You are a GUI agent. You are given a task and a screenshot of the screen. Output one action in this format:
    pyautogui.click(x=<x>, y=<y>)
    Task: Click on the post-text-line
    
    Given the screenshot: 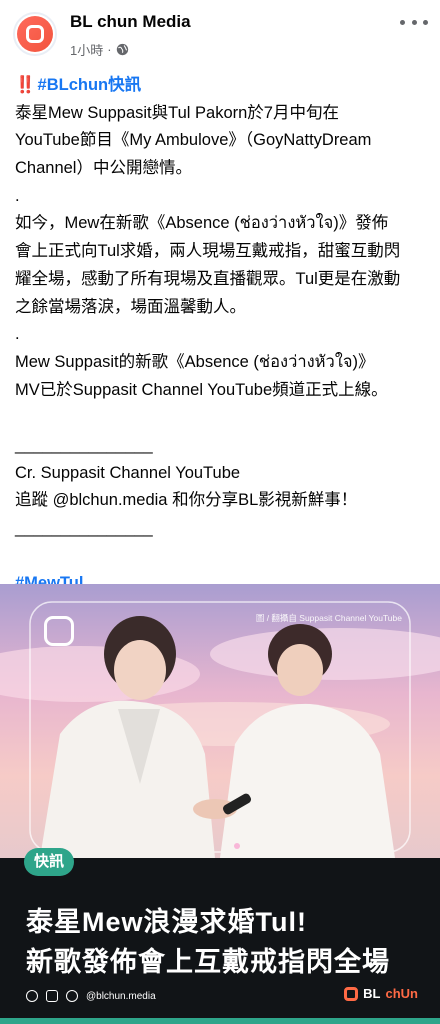 What is the action you would take?
    pyautogui.click(x=222, y=418)
    